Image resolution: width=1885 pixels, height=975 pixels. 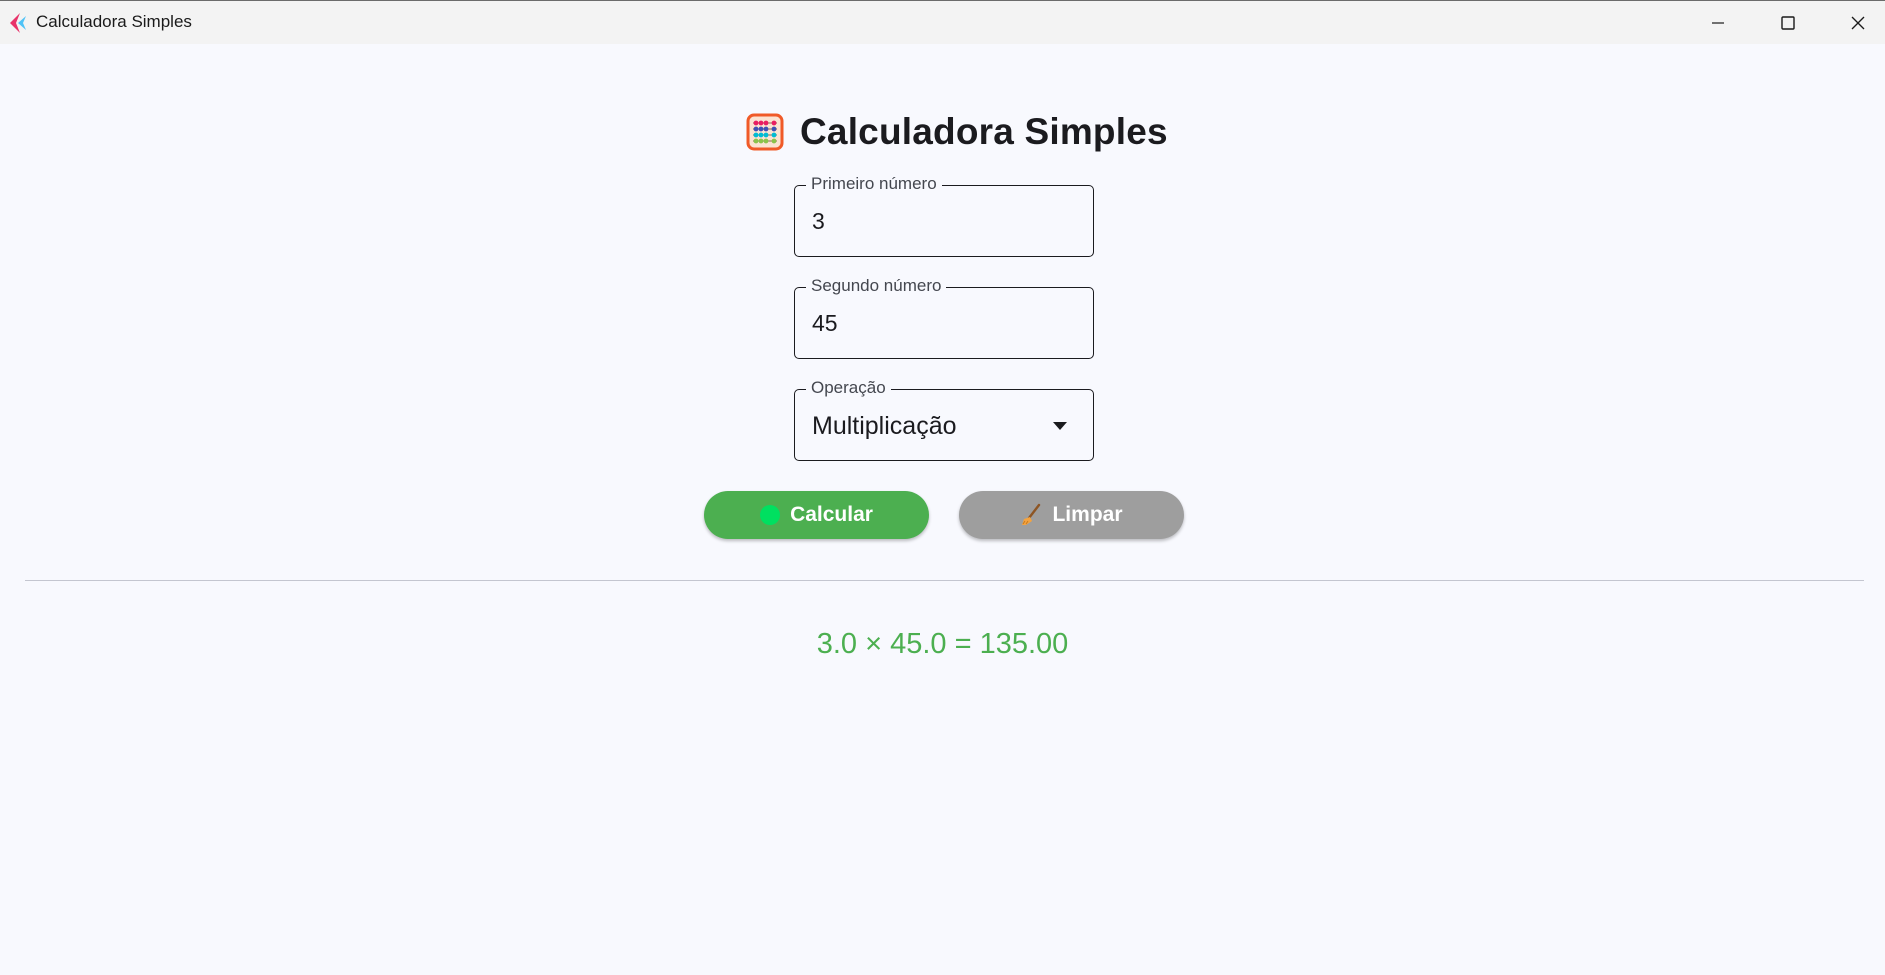 I want to click on minimize-icon, so click(x=1718, y=23).